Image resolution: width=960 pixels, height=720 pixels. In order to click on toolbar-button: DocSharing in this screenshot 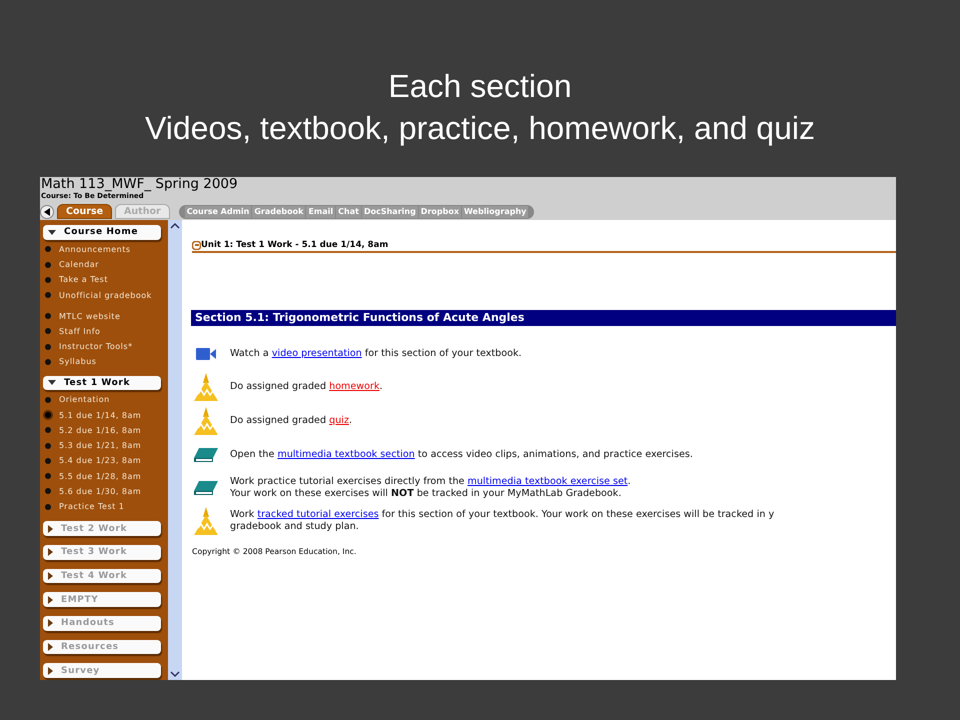, I will do `click(390, 212)`.